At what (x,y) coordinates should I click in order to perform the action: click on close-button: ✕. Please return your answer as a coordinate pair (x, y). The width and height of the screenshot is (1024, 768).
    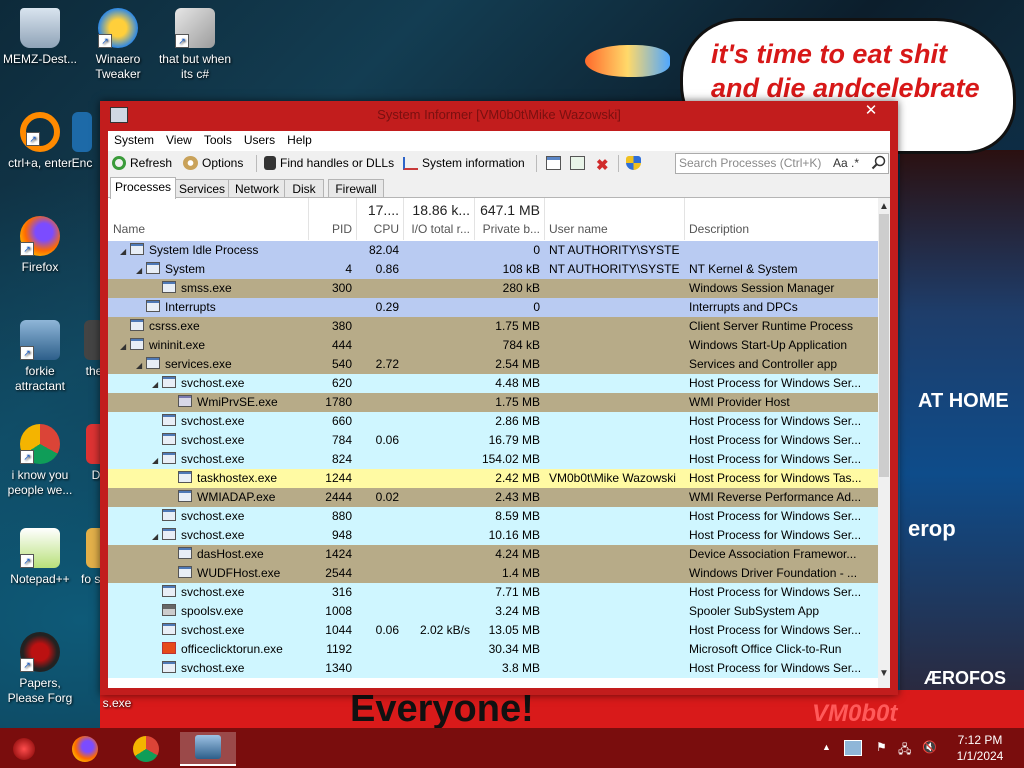
    Looking at the image, I should click on (871, 111).